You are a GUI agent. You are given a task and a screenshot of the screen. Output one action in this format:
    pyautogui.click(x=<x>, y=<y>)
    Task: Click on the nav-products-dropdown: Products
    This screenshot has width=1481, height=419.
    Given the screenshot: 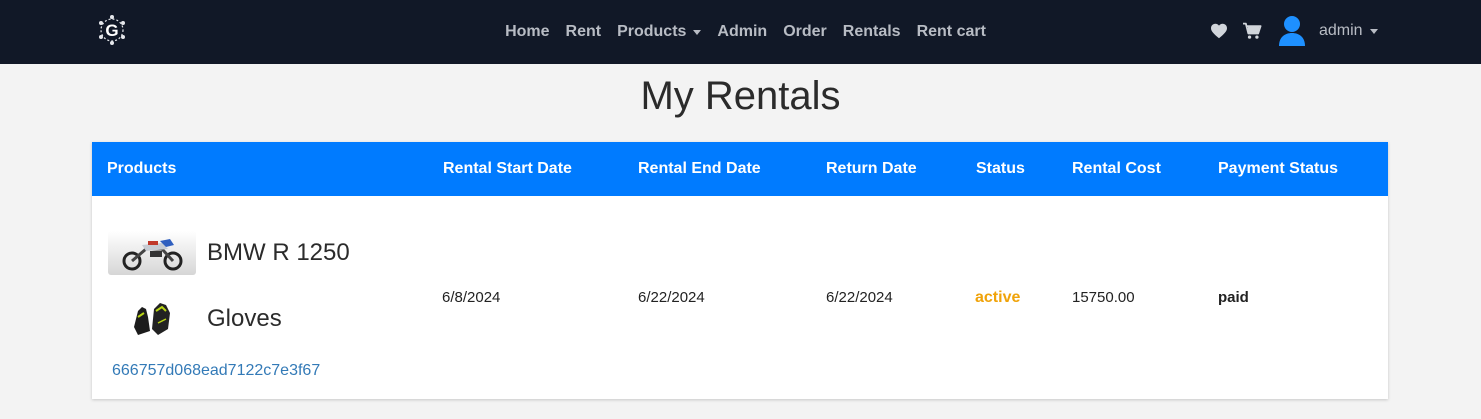 What is the action you would take?
    pyautogui.click(x=659, y=32)
    